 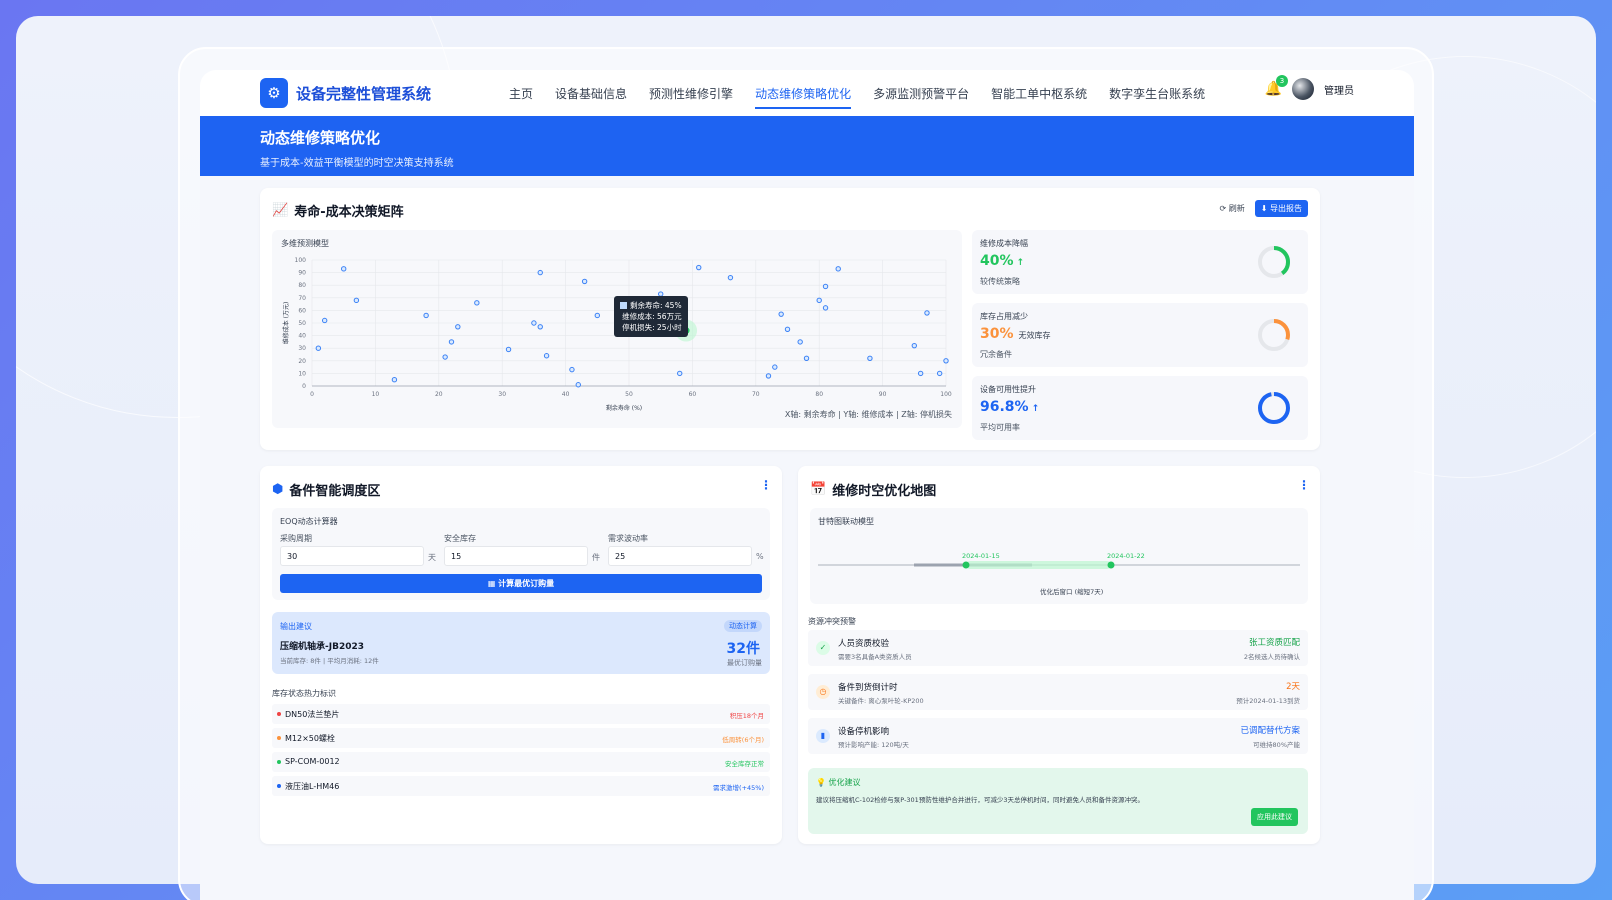 I want to click on axes-note: X轴: 剩余寿命 | Y轴: 维修成本 | Z轴: 停机损失, so click(x=868, y=414).